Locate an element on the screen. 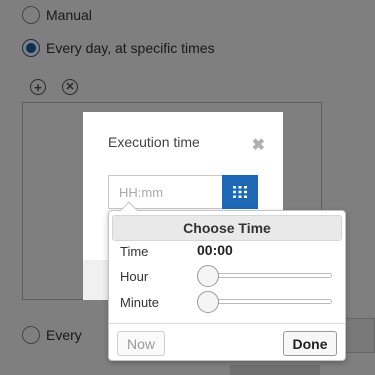 The width and height of the screenshot is (375, 375). now-button: Now is located at coordinates (141, 343).